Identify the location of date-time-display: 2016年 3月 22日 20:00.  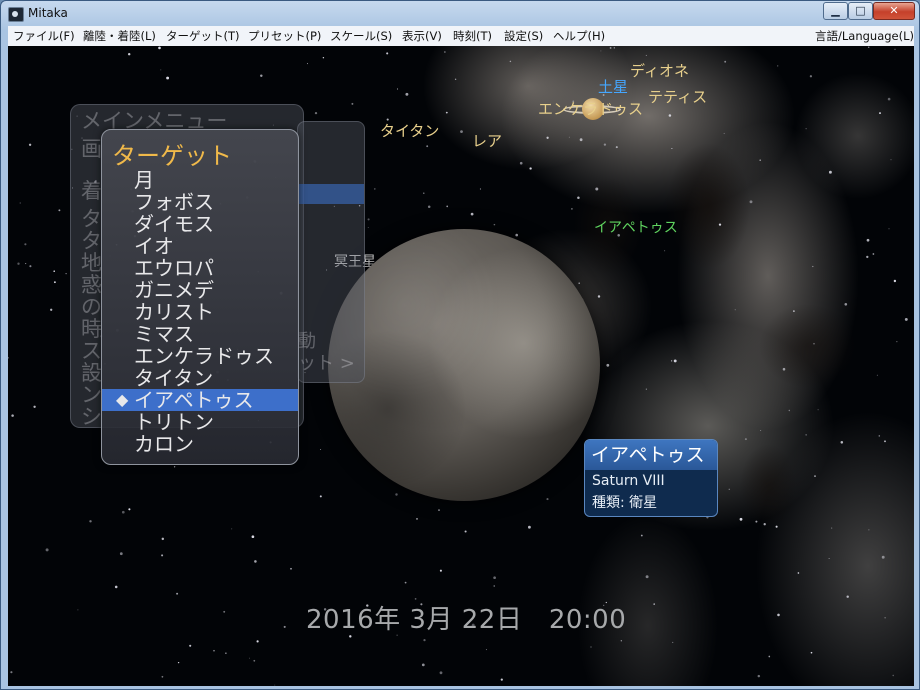
(466, 620).